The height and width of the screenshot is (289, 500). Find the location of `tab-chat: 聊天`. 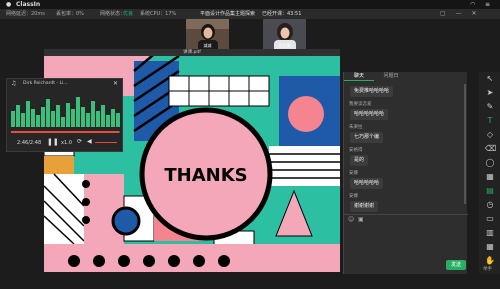

tab-chat: 聊天 is located at coordinates (359, 76).